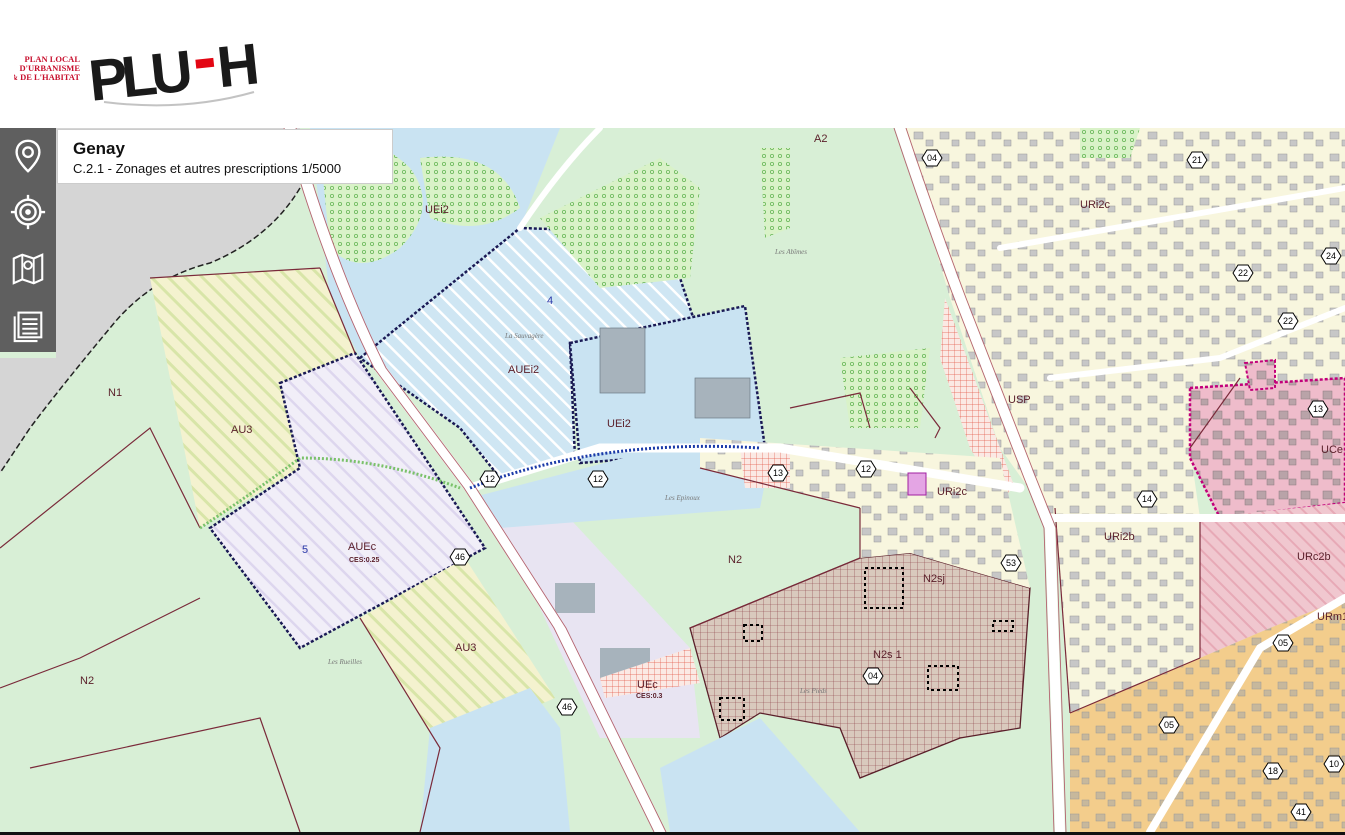 The width and height of the screenshot is (1345, 835). Describe the element at coordinates (1019, 400) in the screenshot. I see `label-usp: USP` at that location.